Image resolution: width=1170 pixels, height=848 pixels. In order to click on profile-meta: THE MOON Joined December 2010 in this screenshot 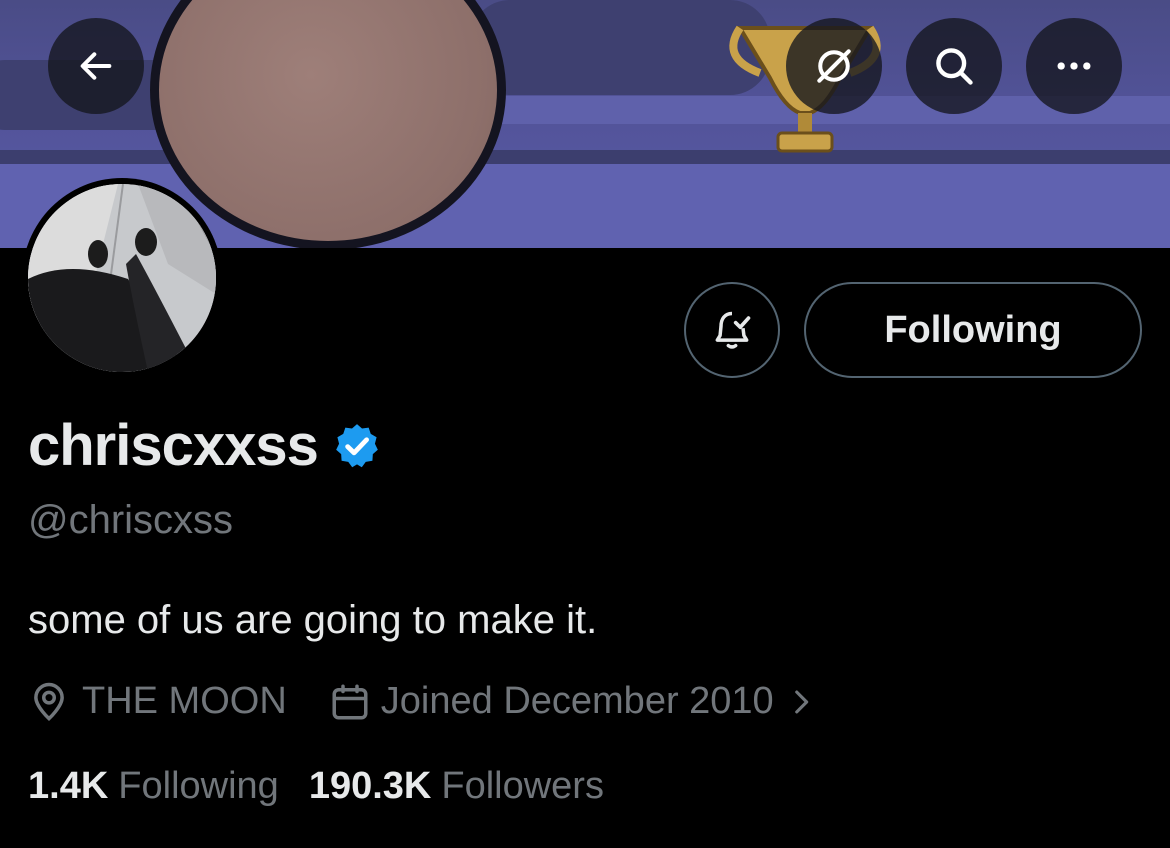, I will do `click(423, 701)`.